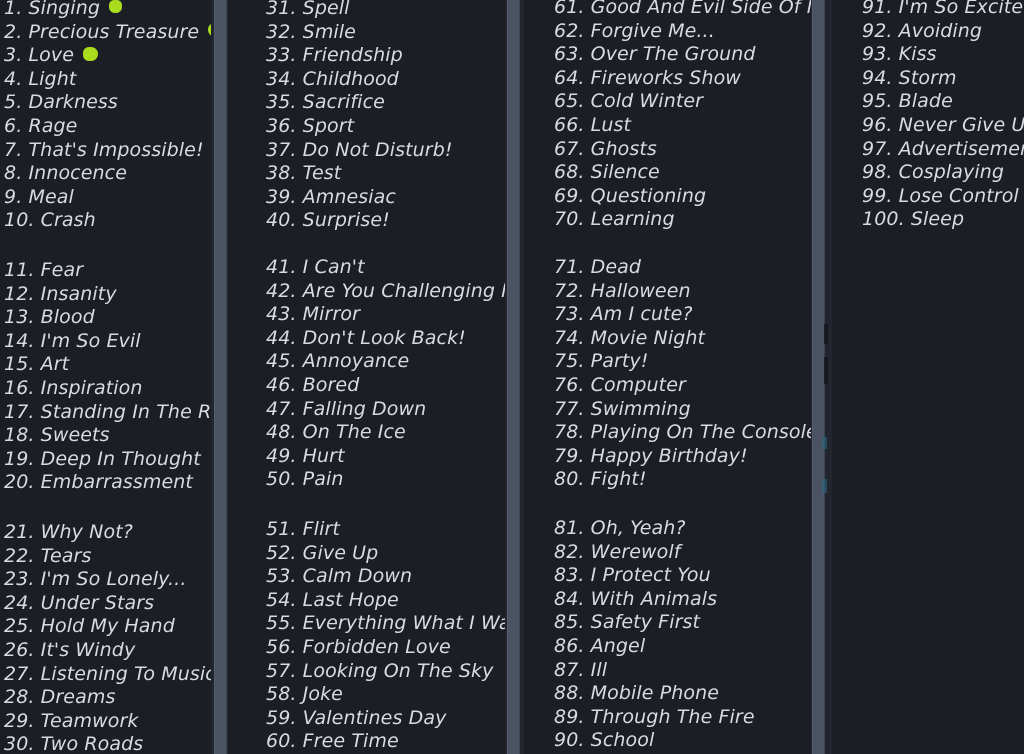 The image size is (1024, 754). Describe the element at coordinates (366, 480) in the screenshot. I see `list-item: 50. Pain` at that location.